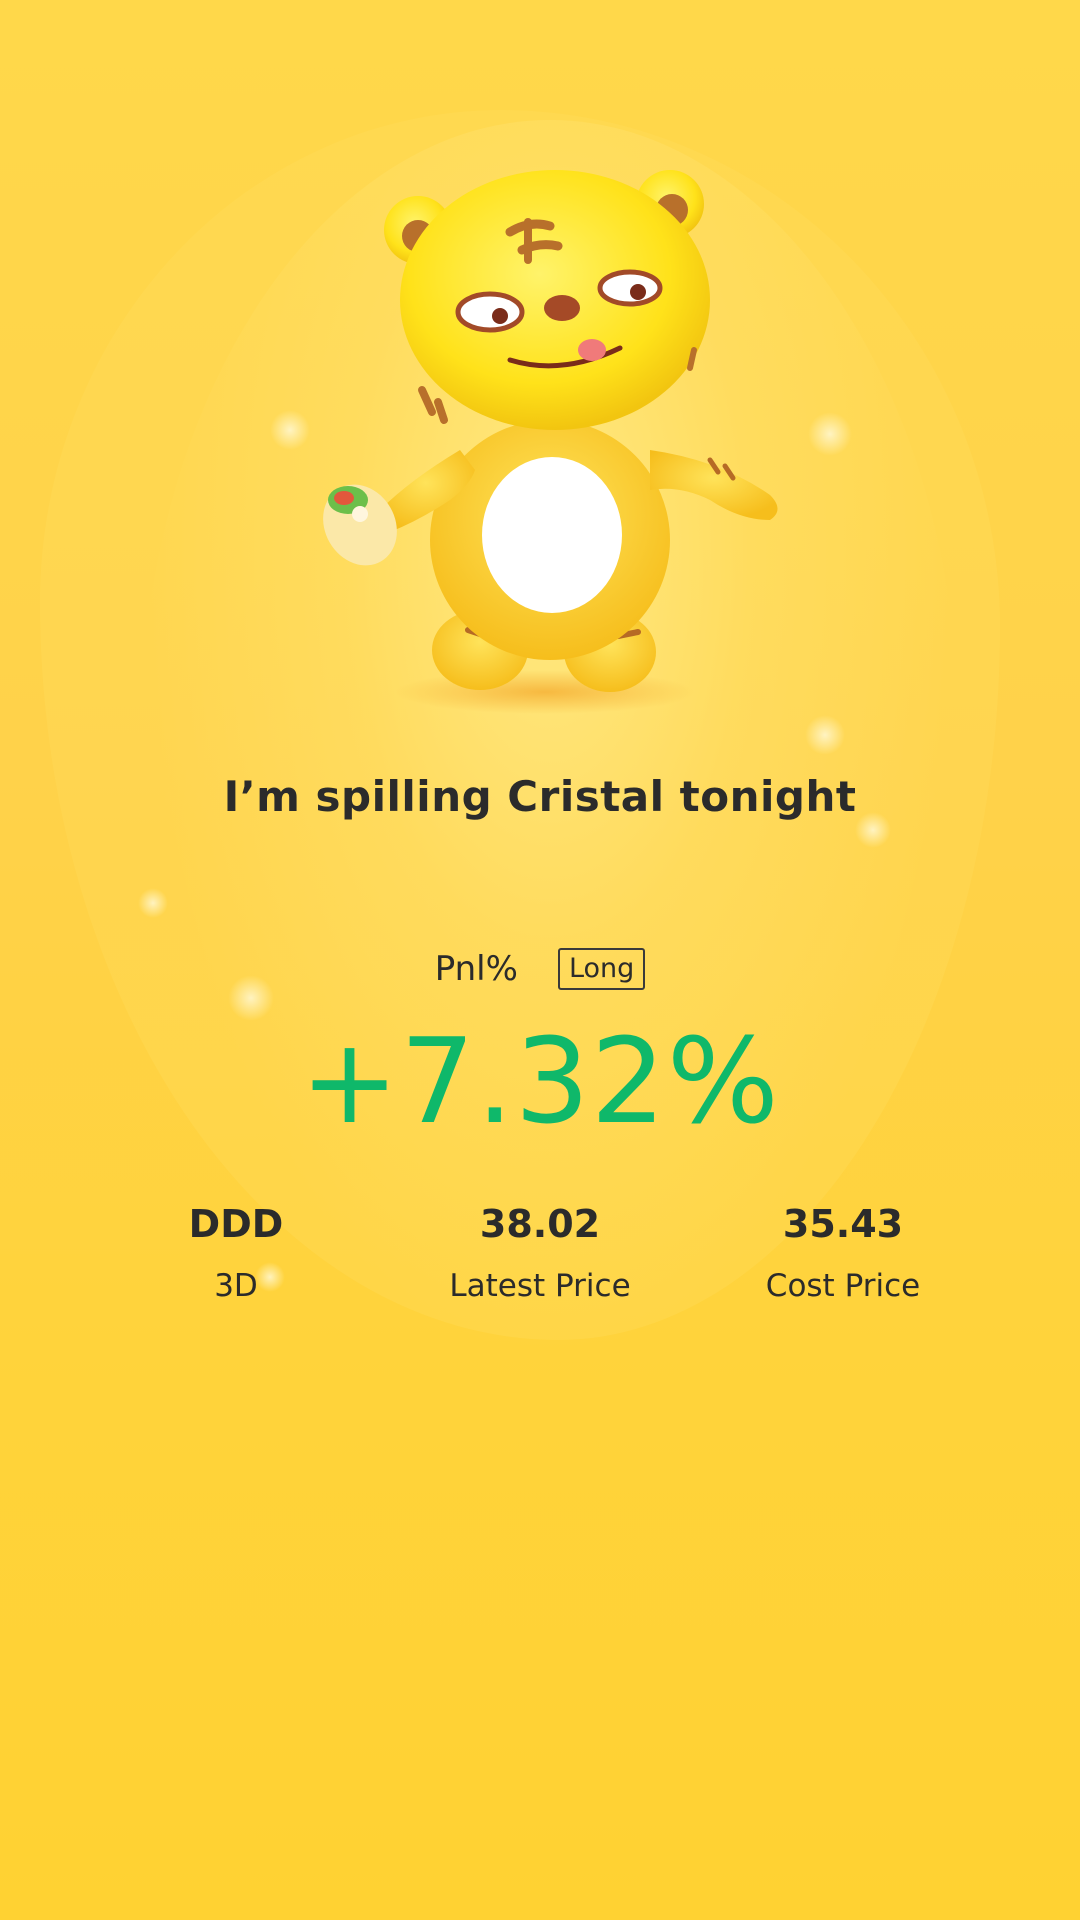 The height and width of the screenshot is (1920, 1080). I want to click on stat-symbol: DDD 3D, so click(236, 1253).